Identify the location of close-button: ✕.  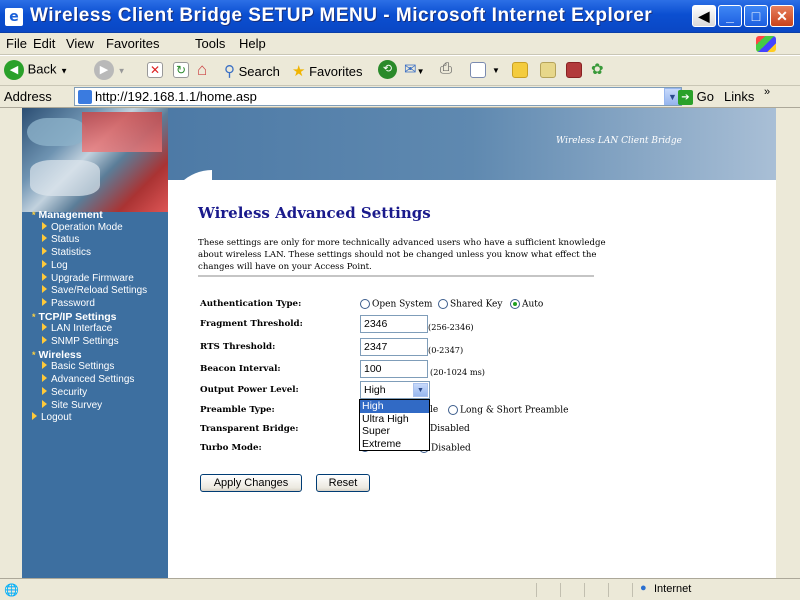
(782, 16).